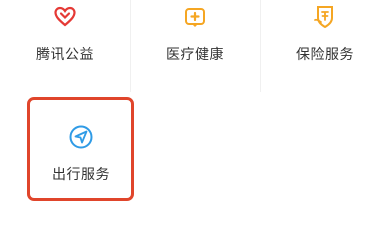  I want to click on insurance-shield-icon, so click(325, 17).